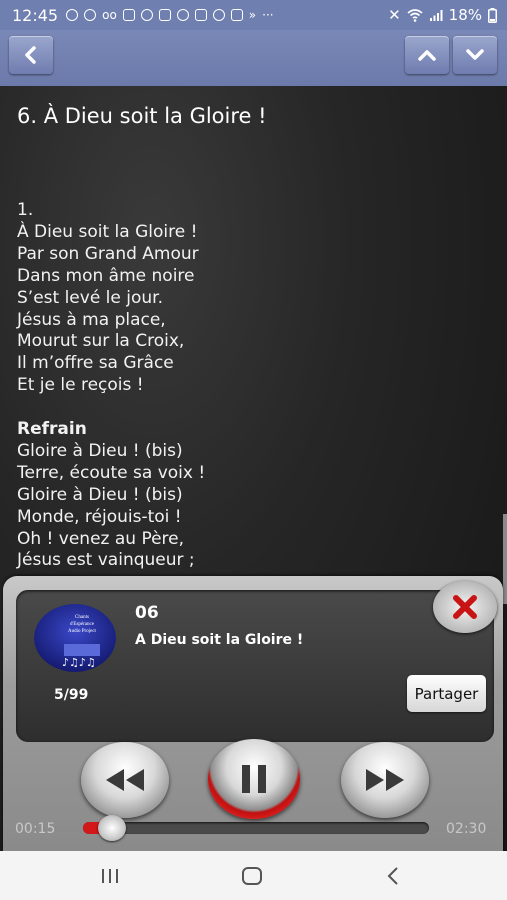 The width and height of the screenshot is (507, 900). I want to click on recent-apps-button, so click(110, 876).